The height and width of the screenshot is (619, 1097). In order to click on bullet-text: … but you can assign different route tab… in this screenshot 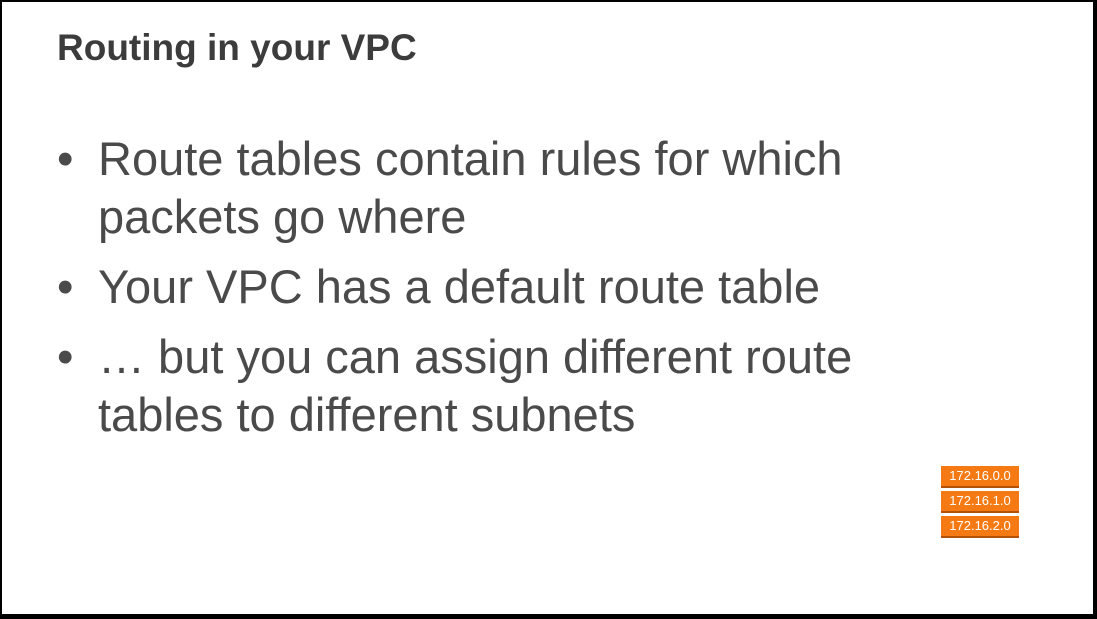, I will do `click(475, 385)`.